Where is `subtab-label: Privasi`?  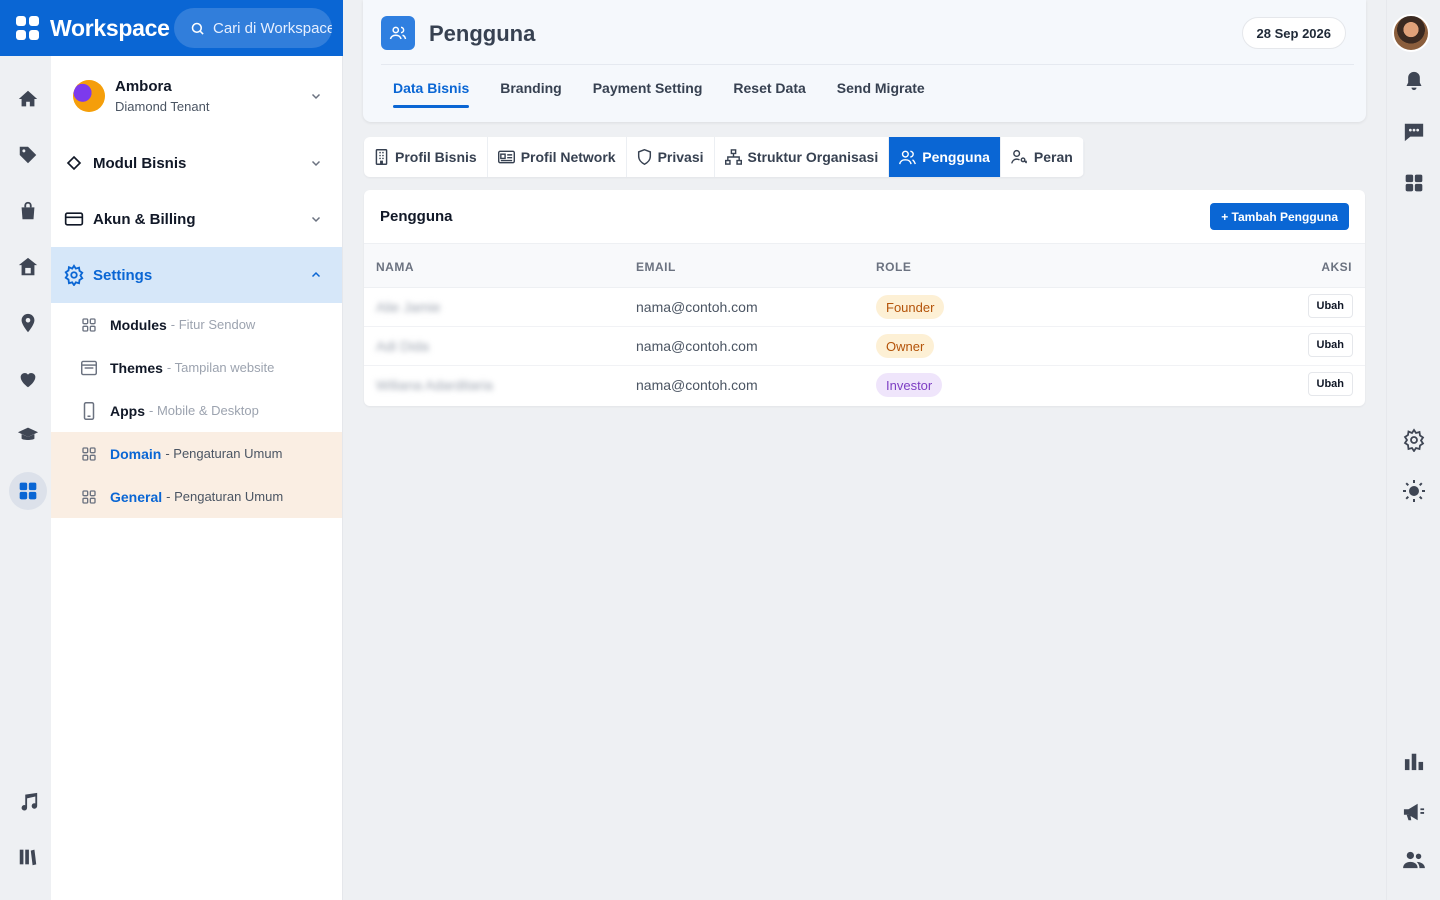
subtab-label: Privasi is located at coordinates (680, 157).